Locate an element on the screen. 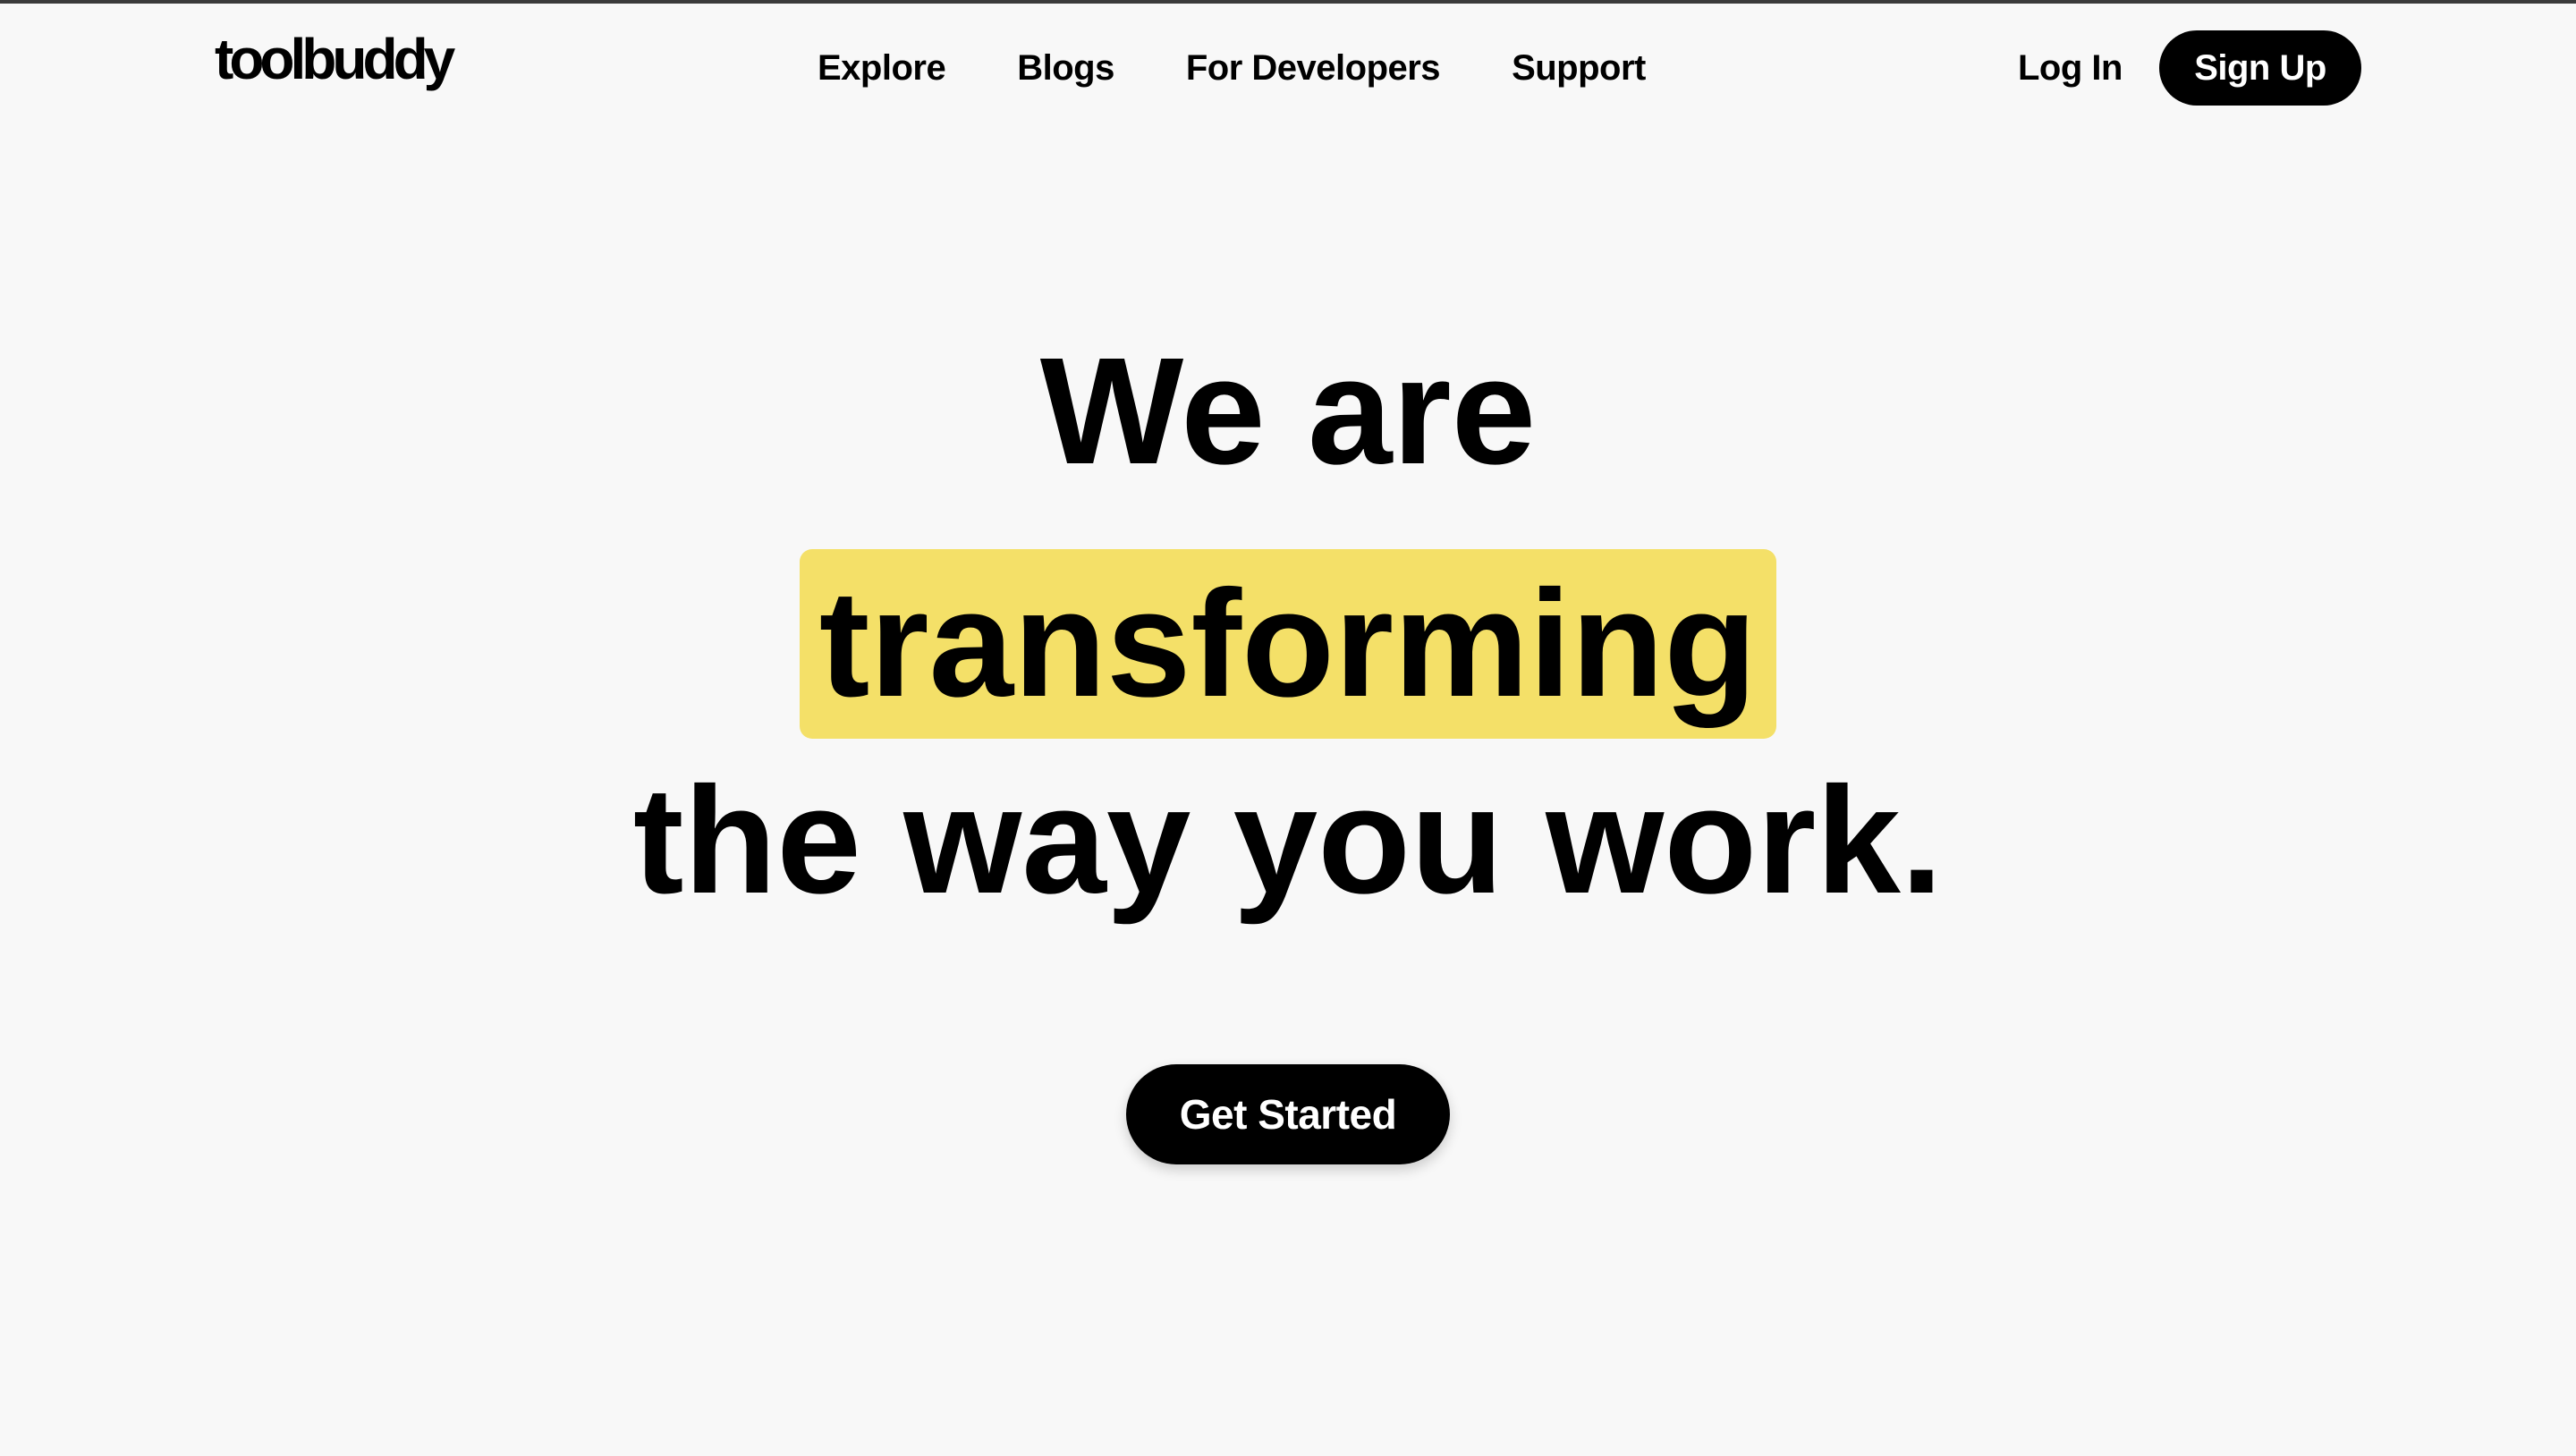  signup-button: Sign Up is located at coordinates (2260, 68).